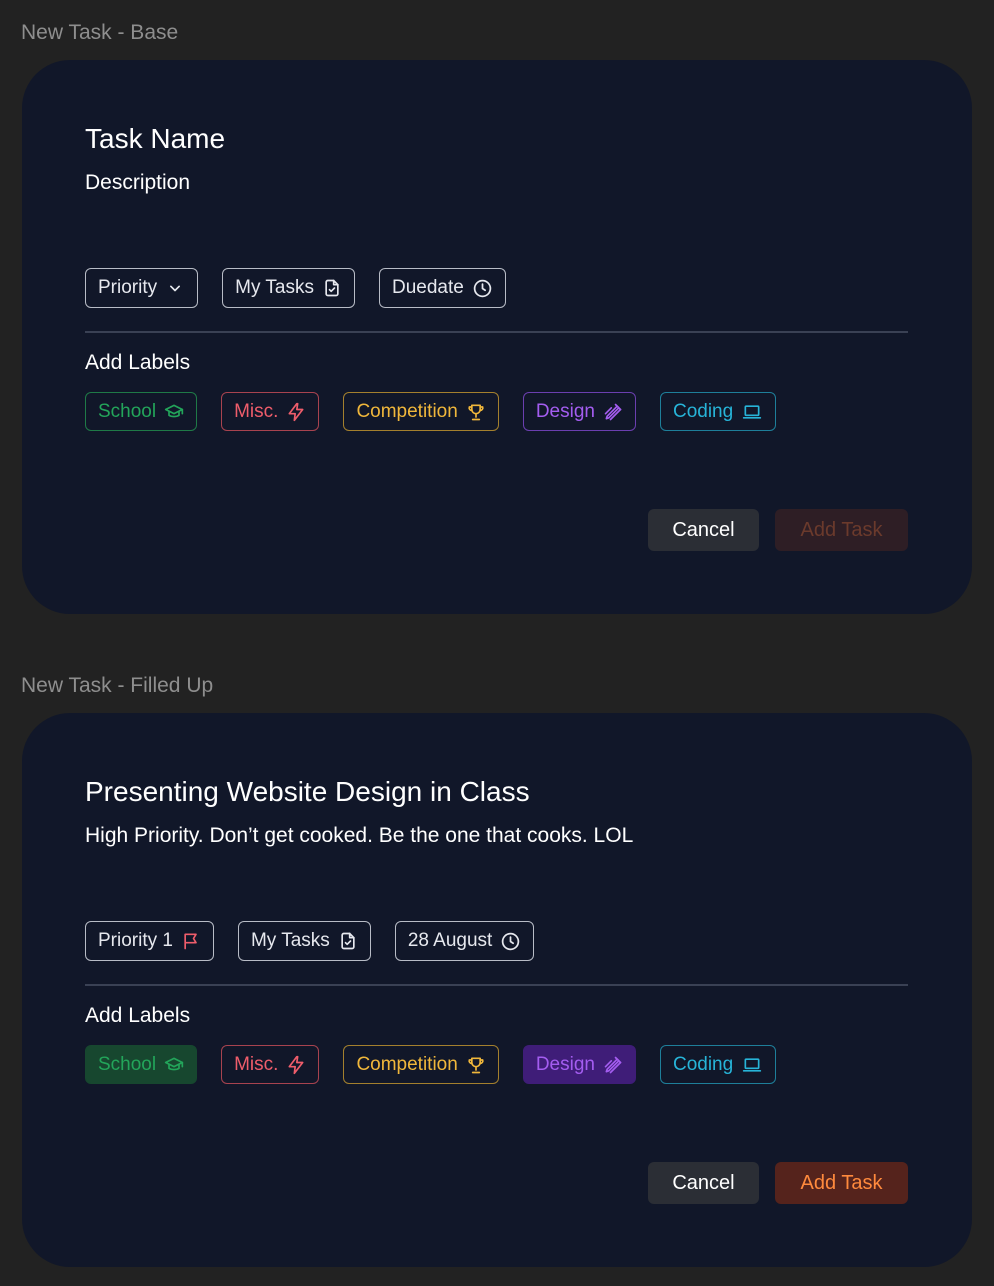 Image resolution: width=994 pixels, height=1286 pixels. I want to click on priority-dropdown: Priority 1, so click(149, 941).